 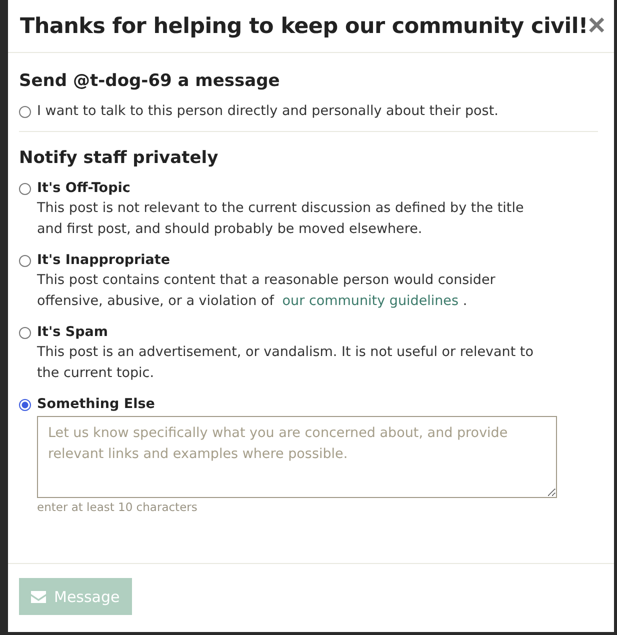 What do you see at coordinates (104, 260) in the screenshot?
I see `option-title: It's Inappropriate` at bounding box center [104, 260].